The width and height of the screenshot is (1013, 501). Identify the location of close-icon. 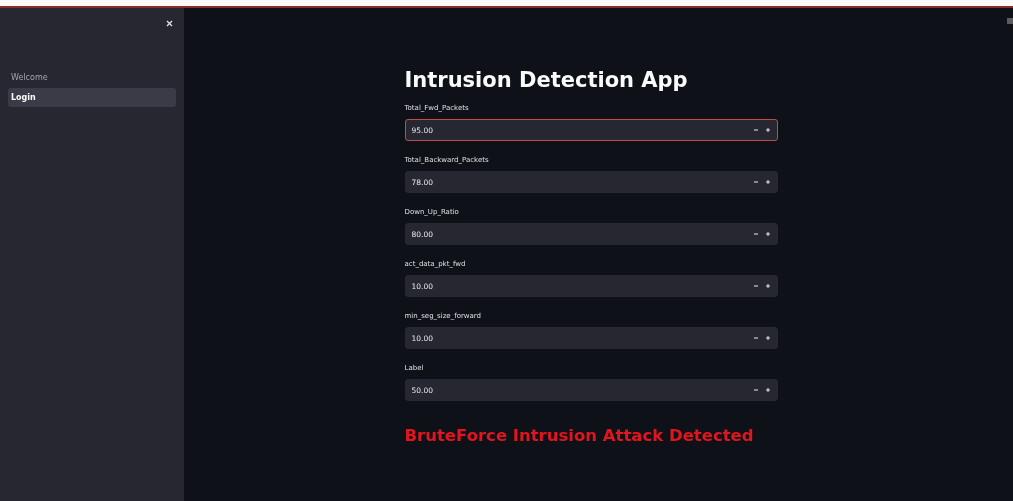
(169, 23).